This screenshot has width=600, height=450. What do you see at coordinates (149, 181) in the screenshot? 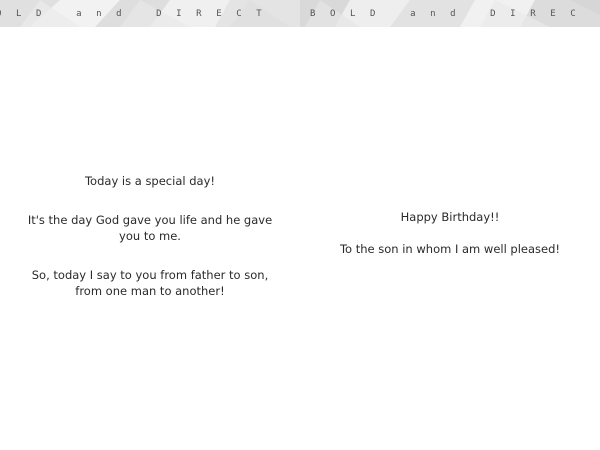
I see `message-line-1: Today is a special day!` at bounding box center [149, 181].